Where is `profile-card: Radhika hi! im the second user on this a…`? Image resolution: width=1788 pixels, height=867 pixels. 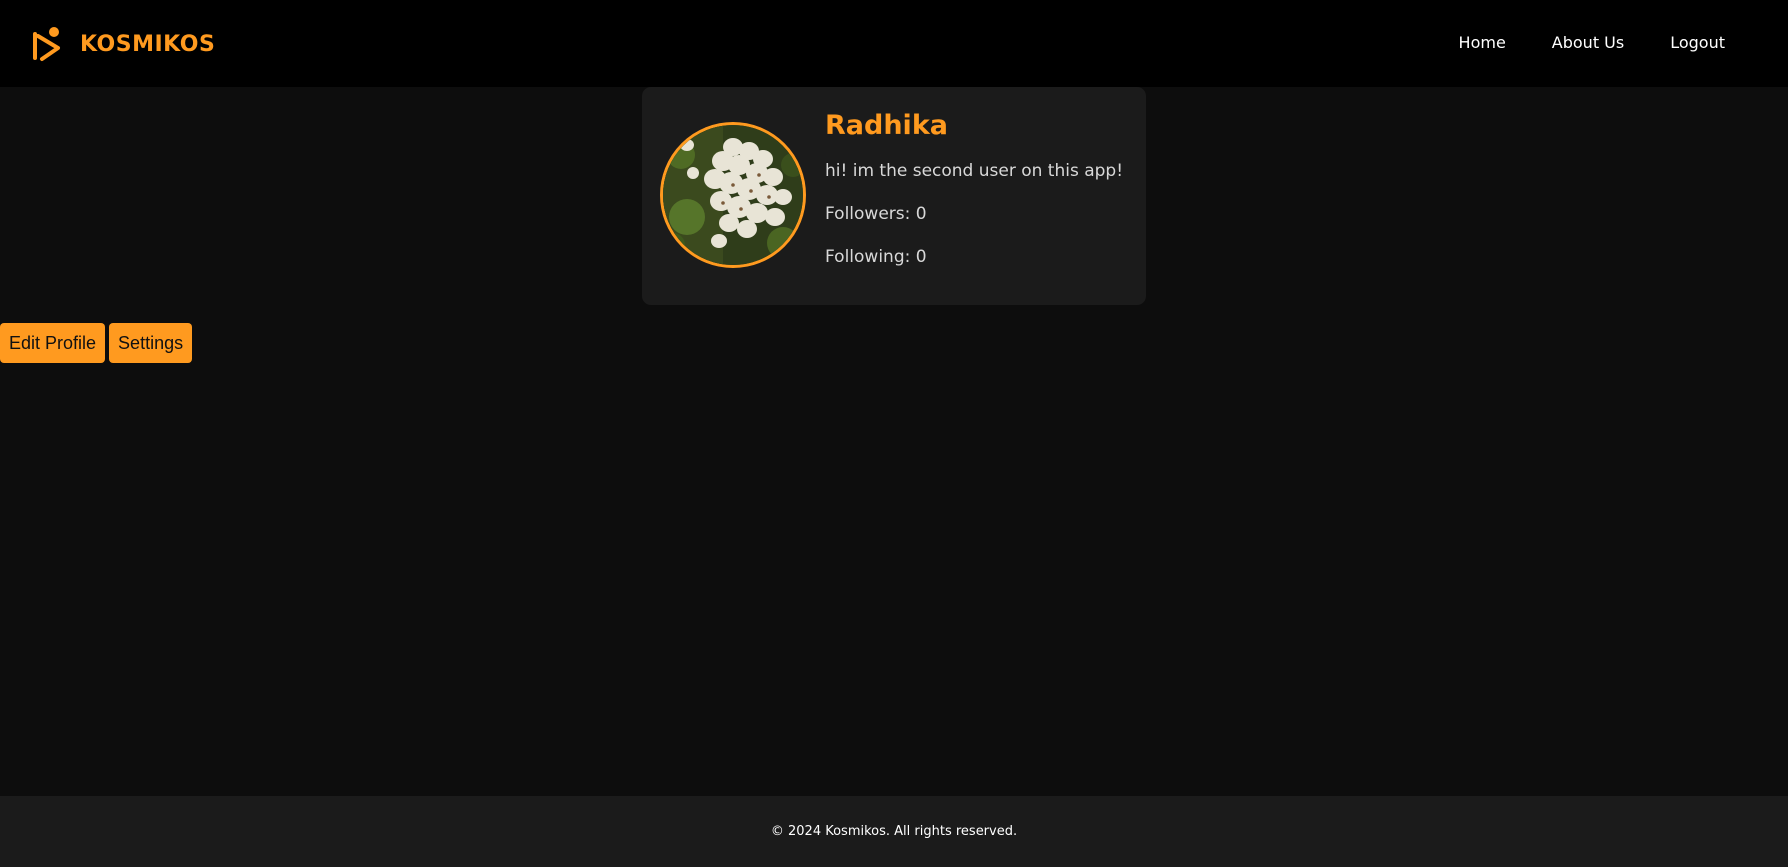
profile-card: Radhika hi! im the second user on this a… is located at coordinates (894, 196).